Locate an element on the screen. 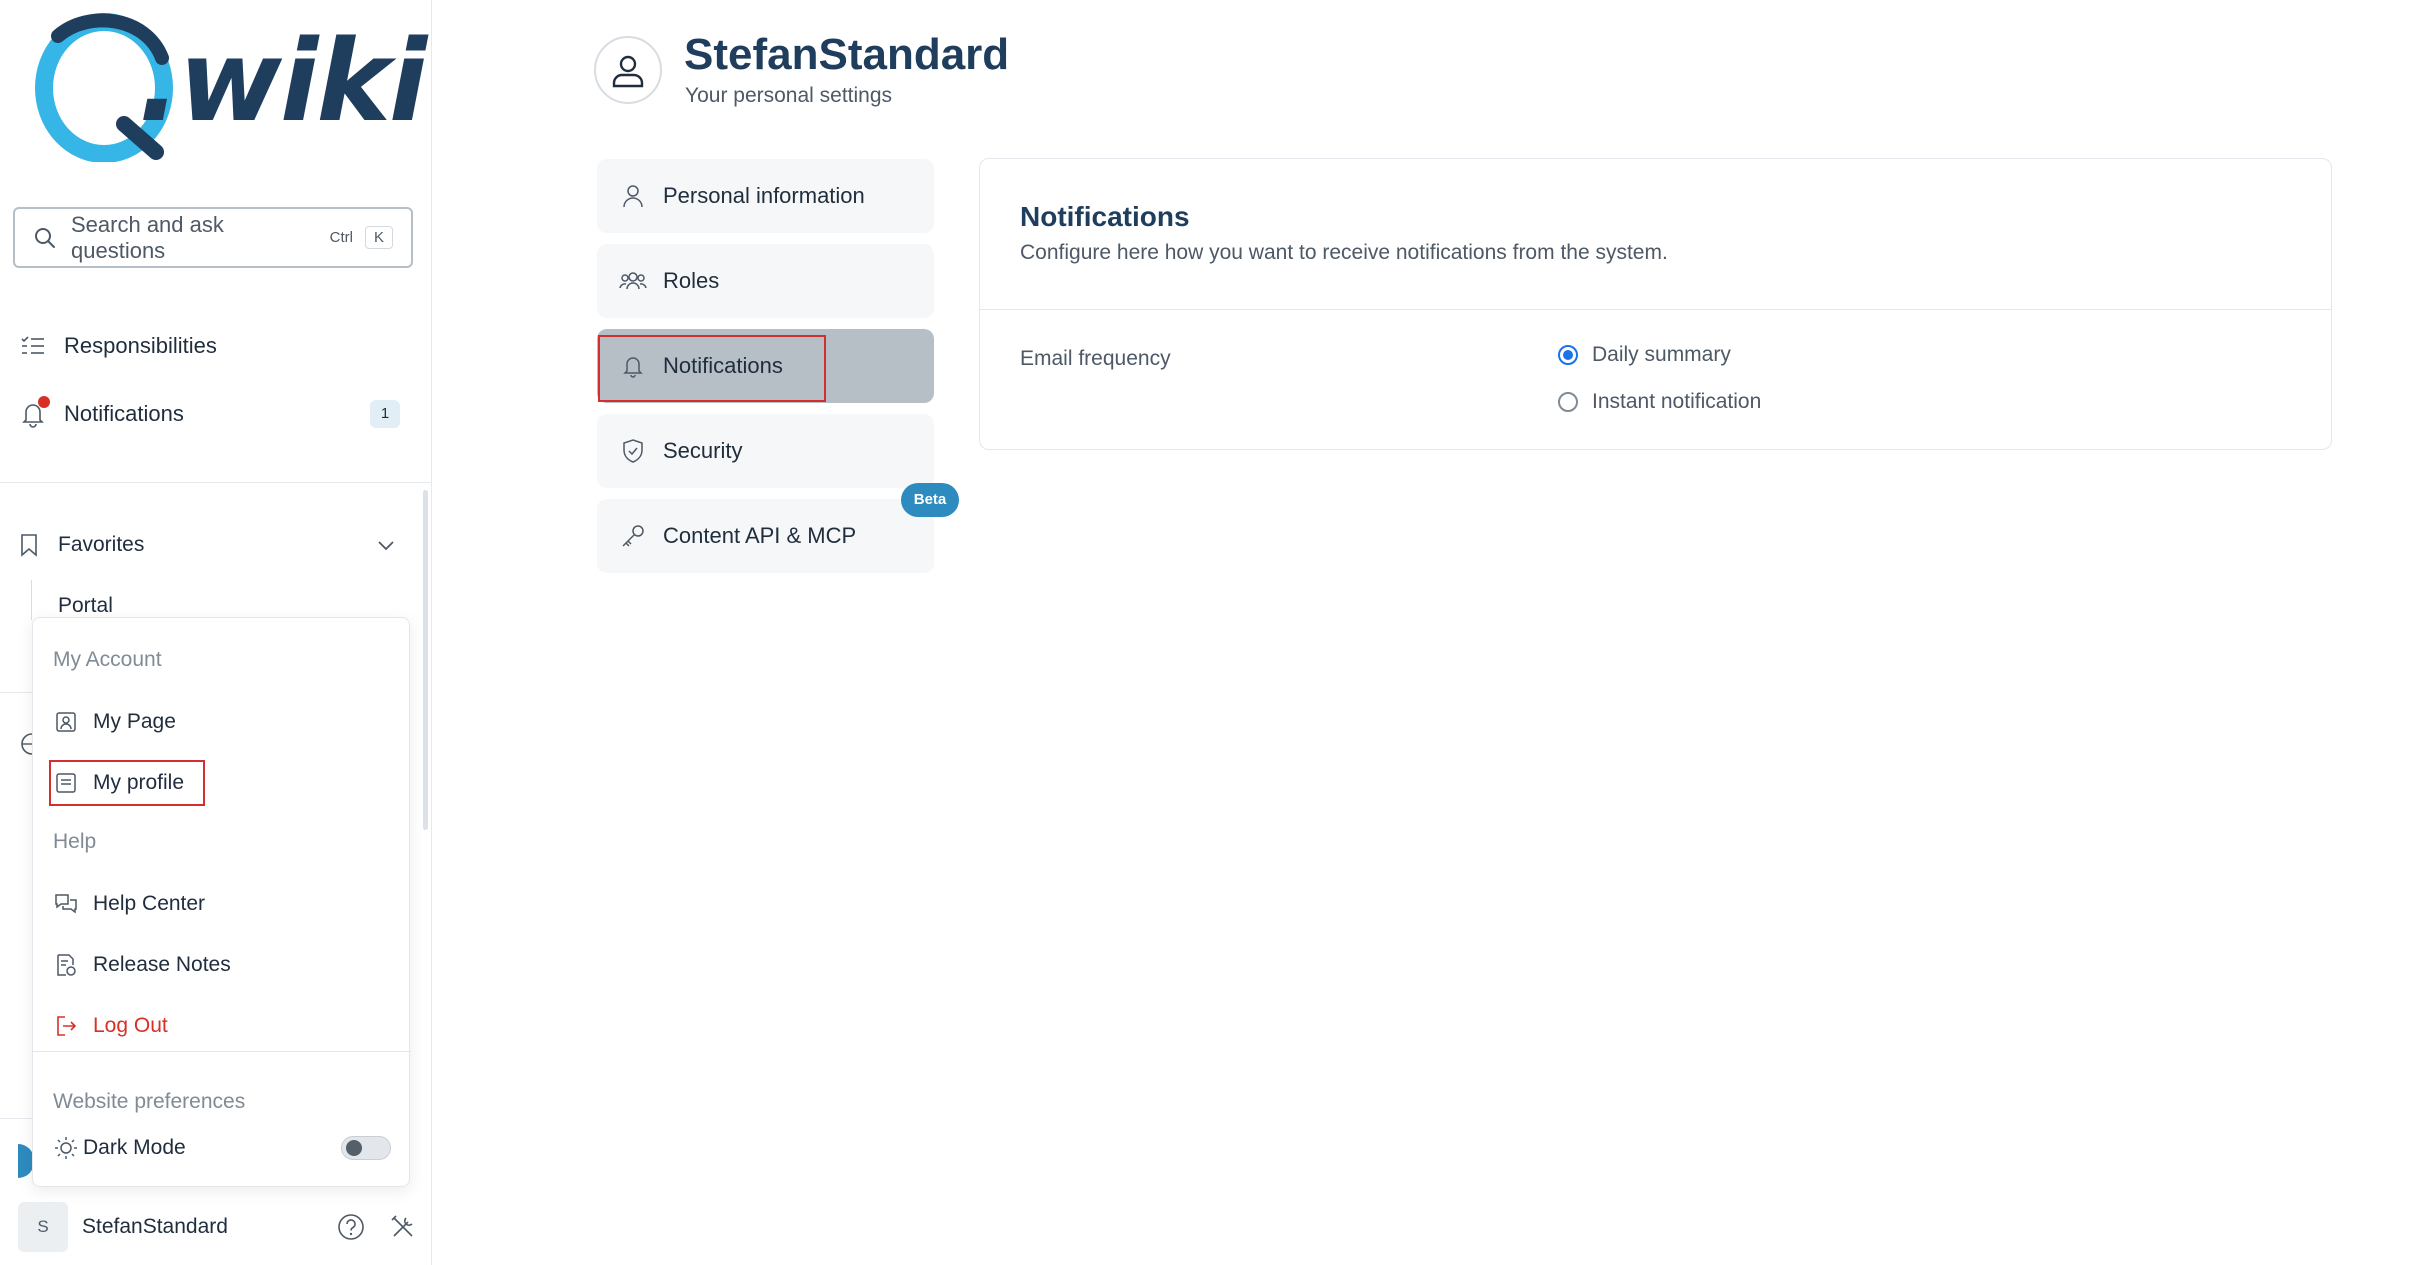  radio-daily-summary: Daily summary is located at coordinates (1644, 355).